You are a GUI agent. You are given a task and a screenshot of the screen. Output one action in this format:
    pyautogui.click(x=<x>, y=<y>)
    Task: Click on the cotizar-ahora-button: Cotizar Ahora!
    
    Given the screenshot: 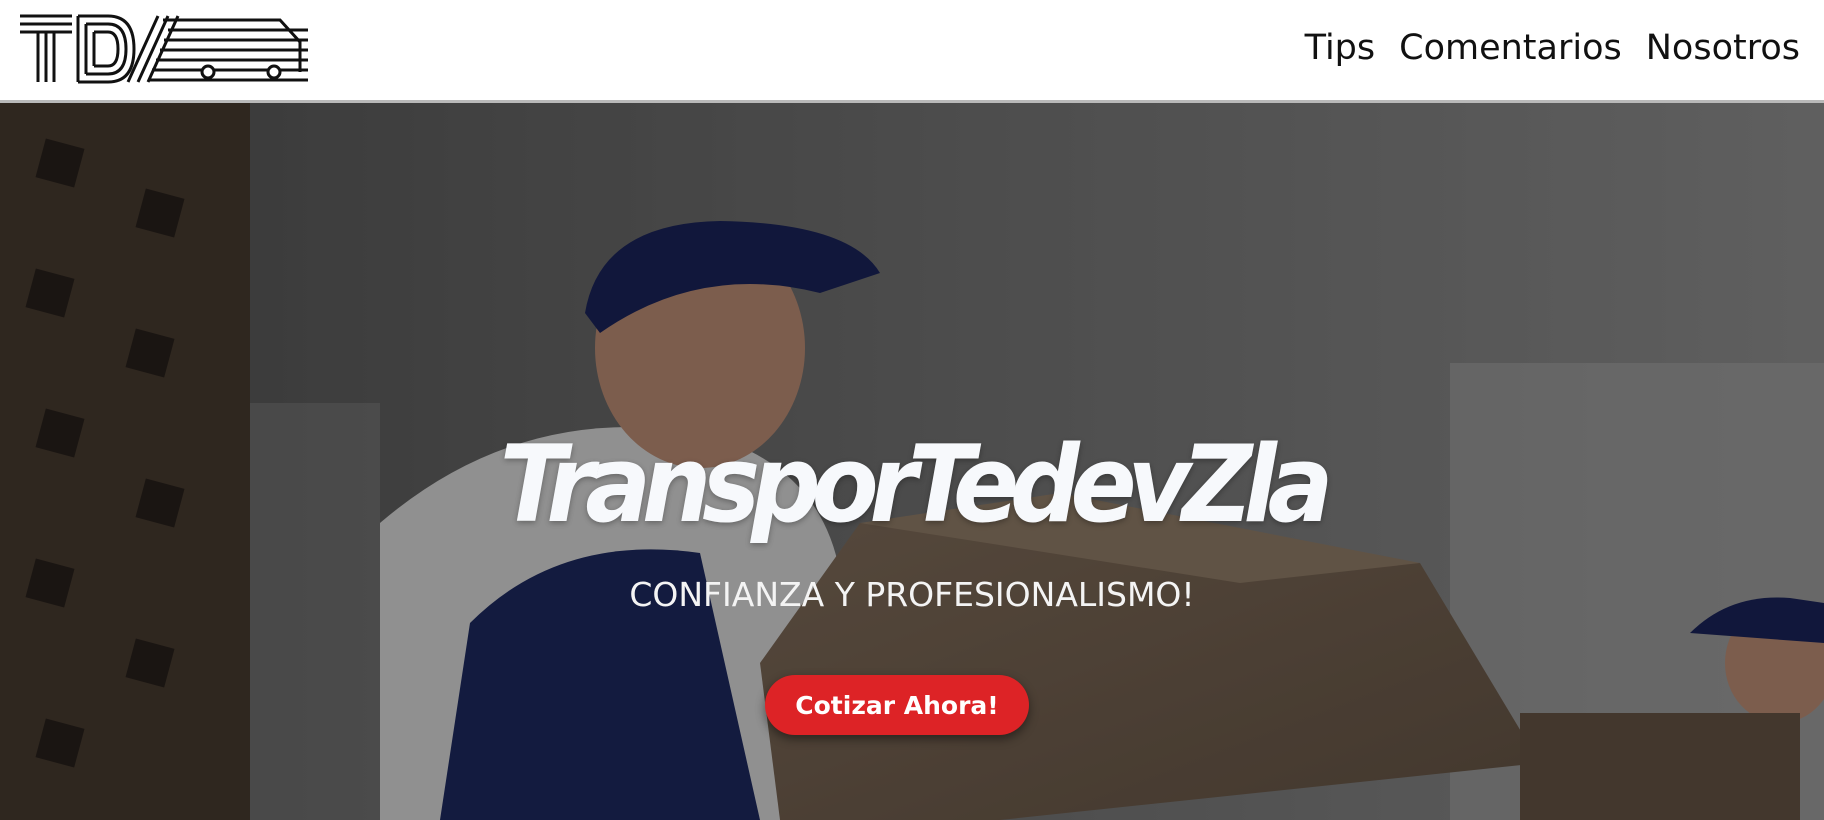 What is the action you would take?
    pyautogui.click(x=897, y=705)
    